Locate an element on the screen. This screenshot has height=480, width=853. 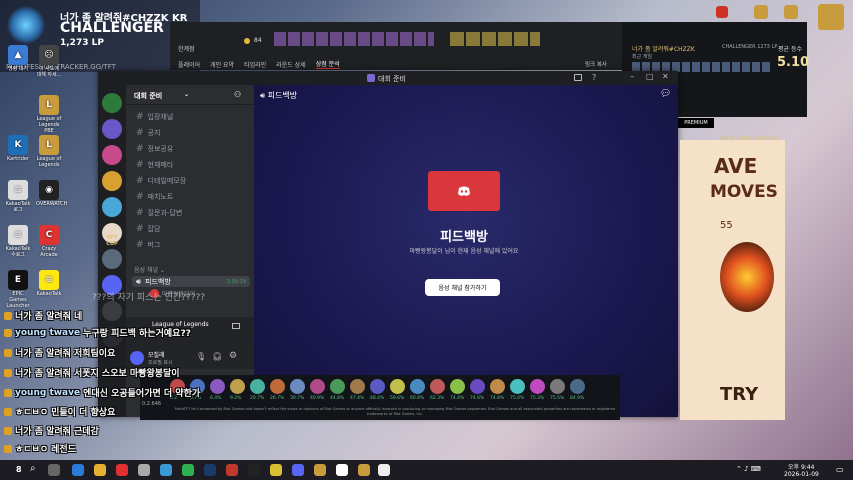
tracker-tab: 개인 요약 is located at coordinates (222, 64).